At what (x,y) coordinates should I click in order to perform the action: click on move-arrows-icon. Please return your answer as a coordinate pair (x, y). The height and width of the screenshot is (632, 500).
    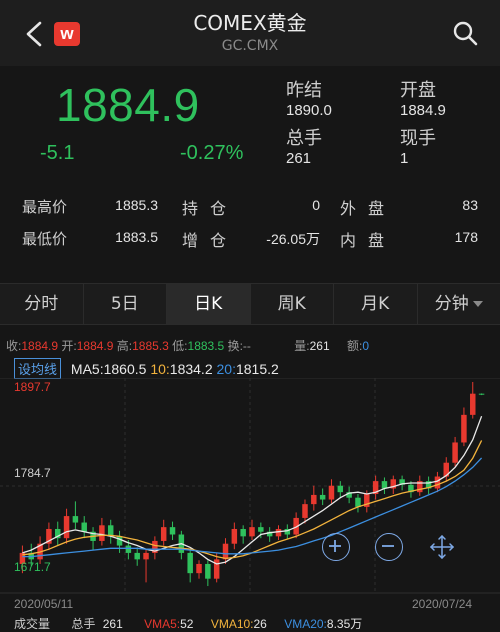
    Looking at the image, I should click on (442, 547).